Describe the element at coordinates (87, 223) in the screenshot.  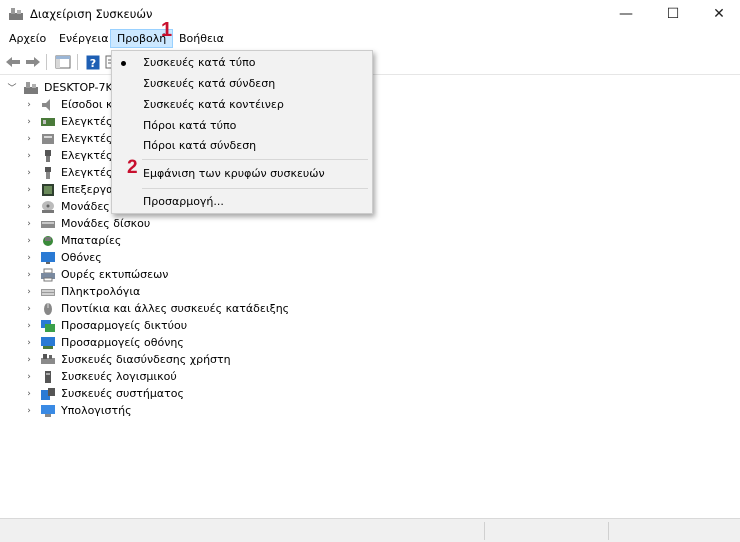
I see `tree-item-disk-drives: › Μονάδες δίσκου` at that location.